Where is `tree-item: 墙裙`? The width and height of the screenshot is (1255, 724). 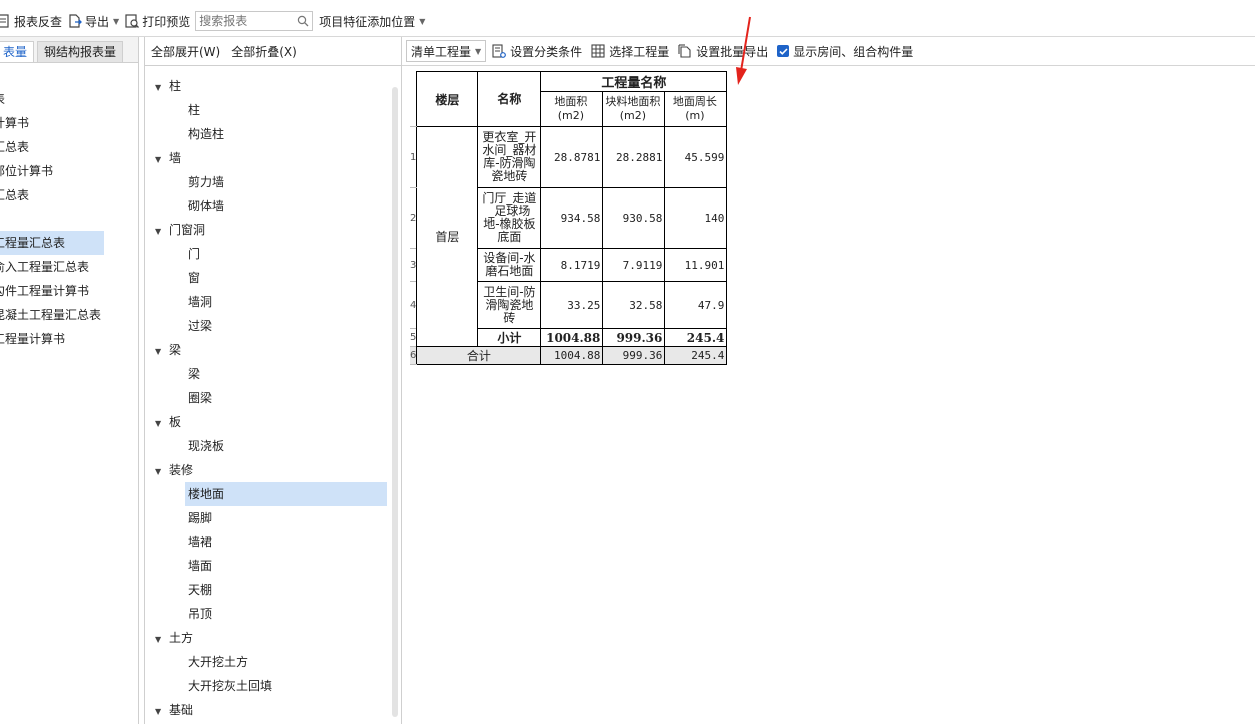 tree-item: 墙裙 is located at coordinates (267, 542).